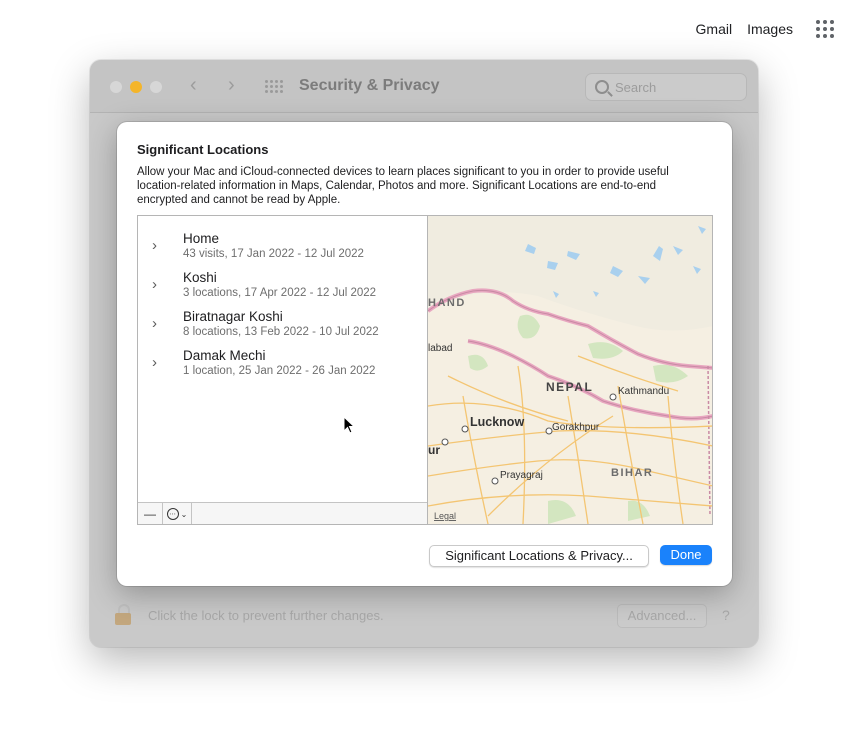 The image size is (856, 731). I want to click on map-legal-link: Legal, so click(445, 516).